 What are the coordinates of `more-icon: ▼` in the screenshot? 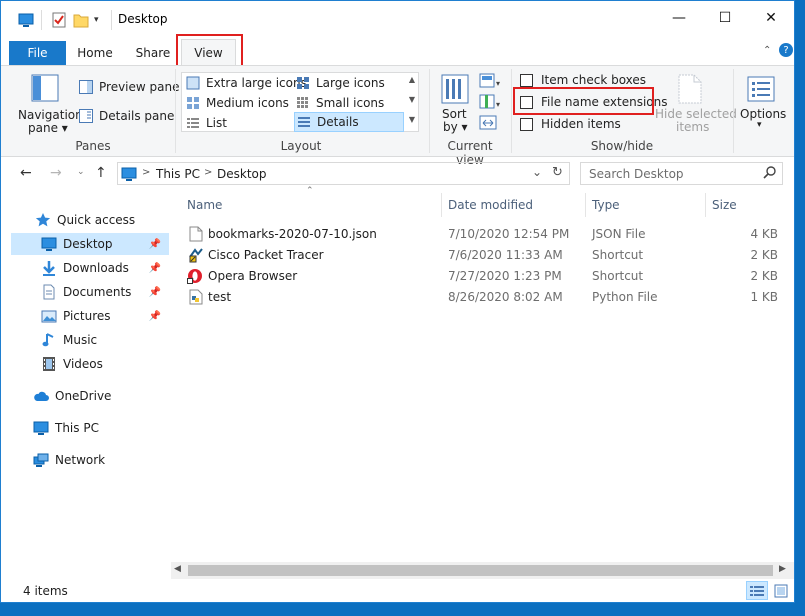 It's located at (412, 119).